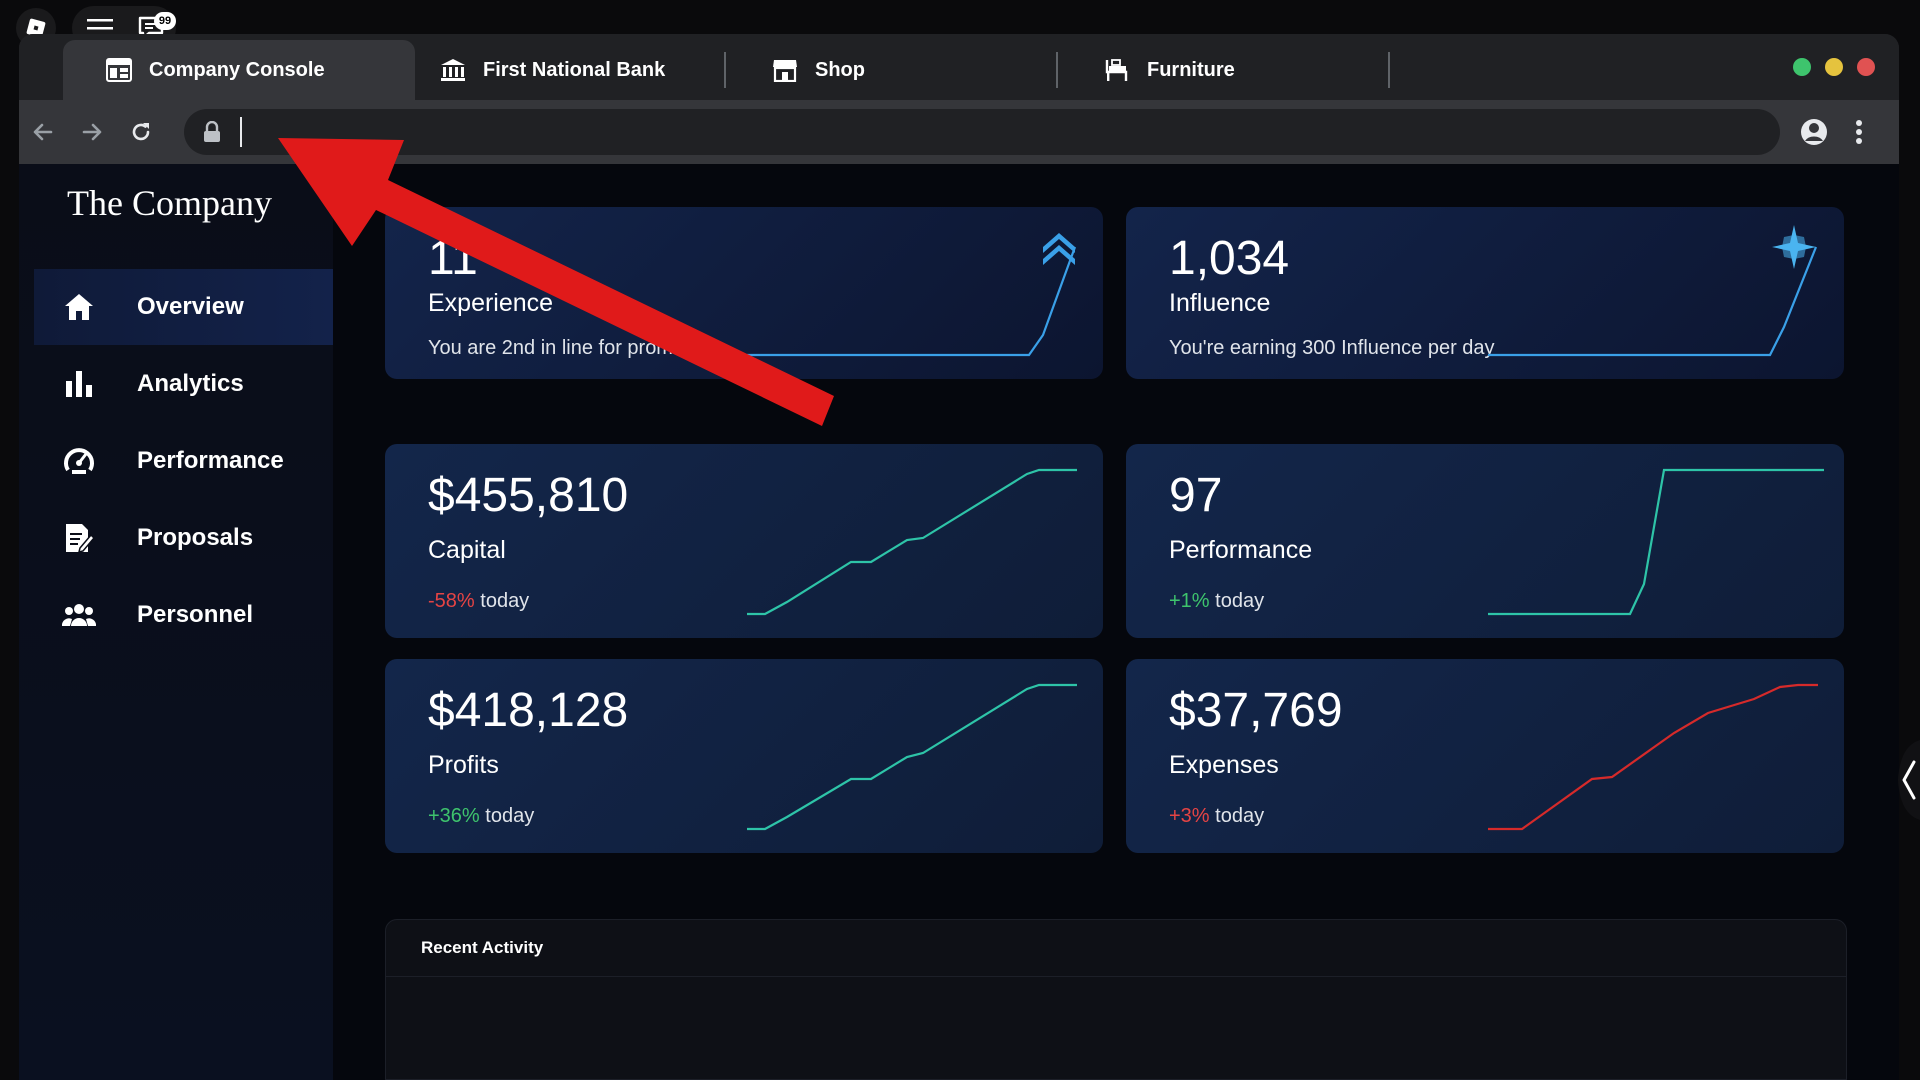 This screenshot has height=1080, width=1920. I want to click on tab-label: Company Console, so click(237, 69).